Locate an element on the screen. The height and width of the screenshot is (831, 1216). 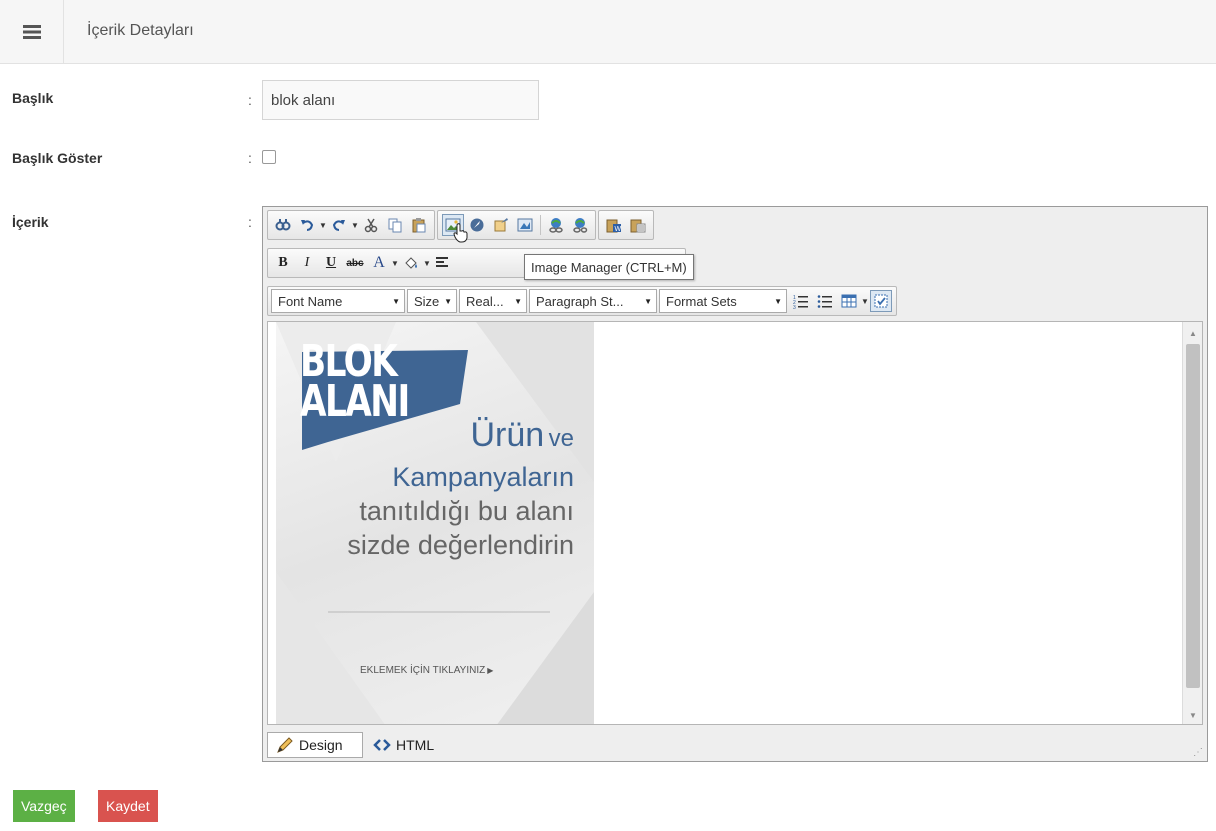
undo-dropdown-icon: ▼ is located at coordinates (323, 225).